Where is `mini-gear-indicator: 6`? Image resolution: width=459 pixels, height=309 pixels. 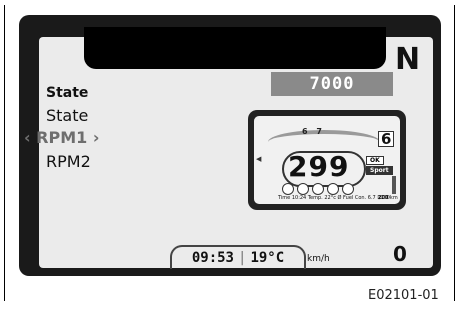
mini-gear-indicator: 6 is located at coordinates (386, 139).